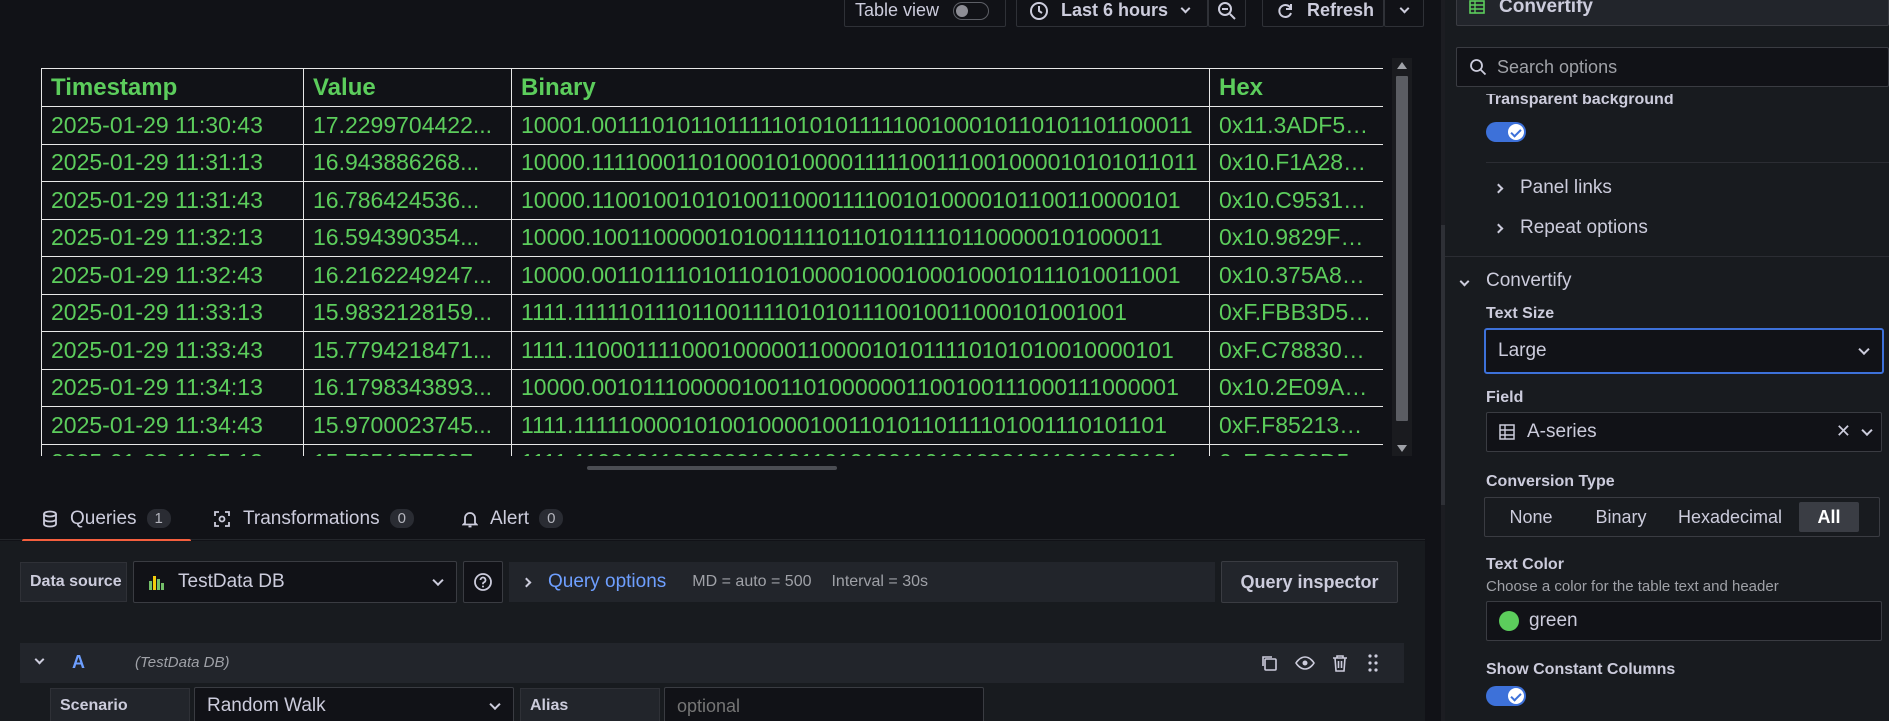  What do you see at coordinates (1570, 228) in the screenshot?
I see `repeat-options-section: Repeat options` at bounding box center [1570, 228].